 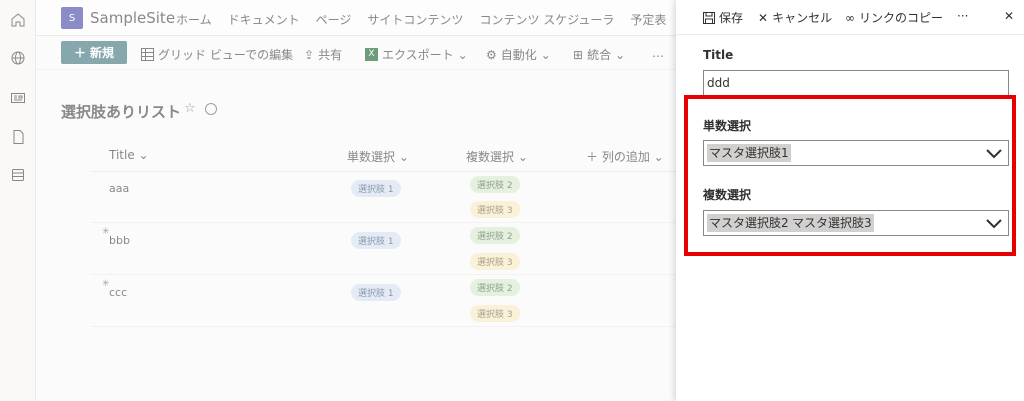 What do you see at coordinates (648, 19) in the screenshot?
I see `nav-item-calendar: 予定表` at bounding box center [648, 19].